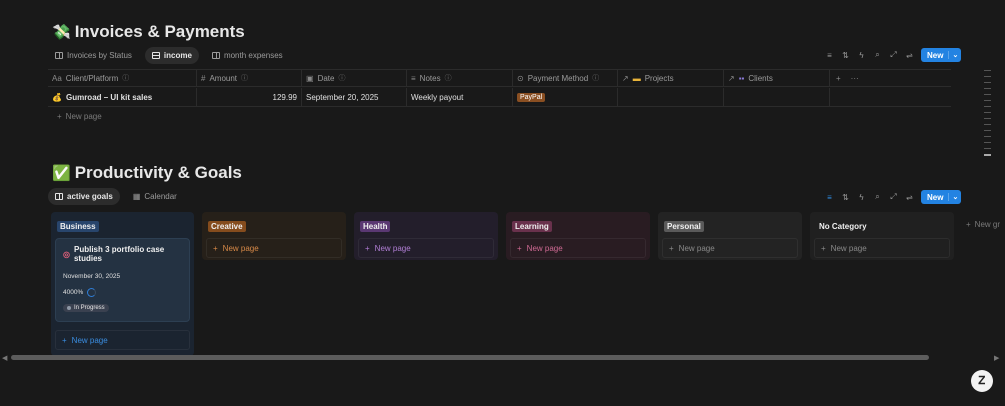  What do you see at coordinates (987, 113) in the screenshot?
I see `page-outline` at bounding box center [987, 113].